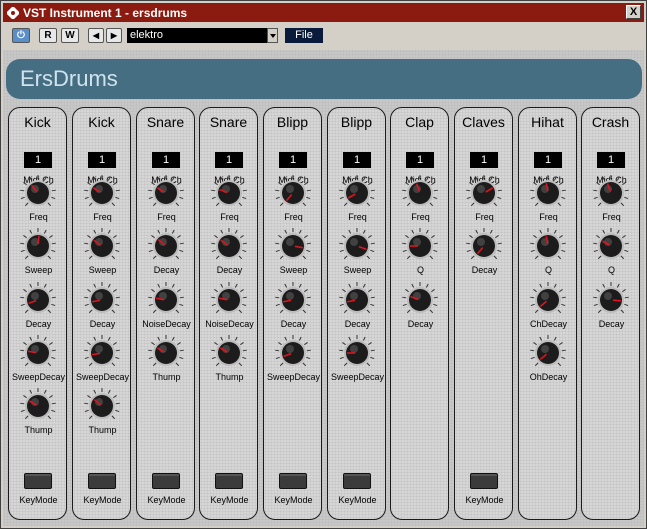 The image size is (647, 529). I want to click on knob-label: Q, so click(611, 270).